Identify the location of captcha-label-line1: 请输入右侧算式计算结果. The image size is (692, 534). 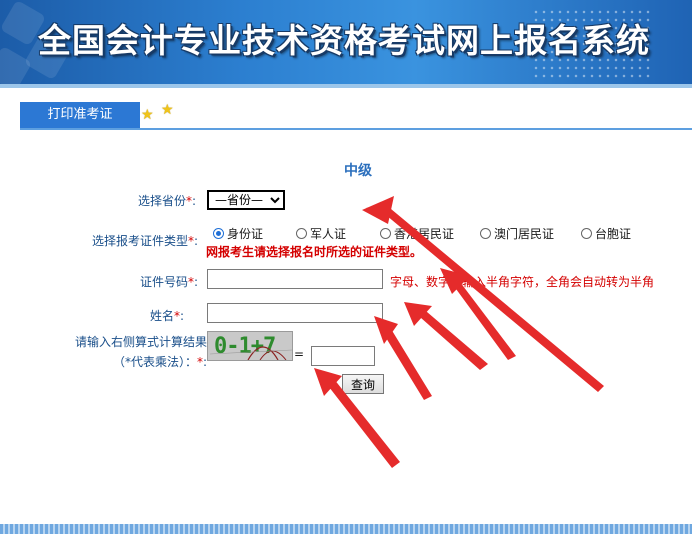
(141, 342).